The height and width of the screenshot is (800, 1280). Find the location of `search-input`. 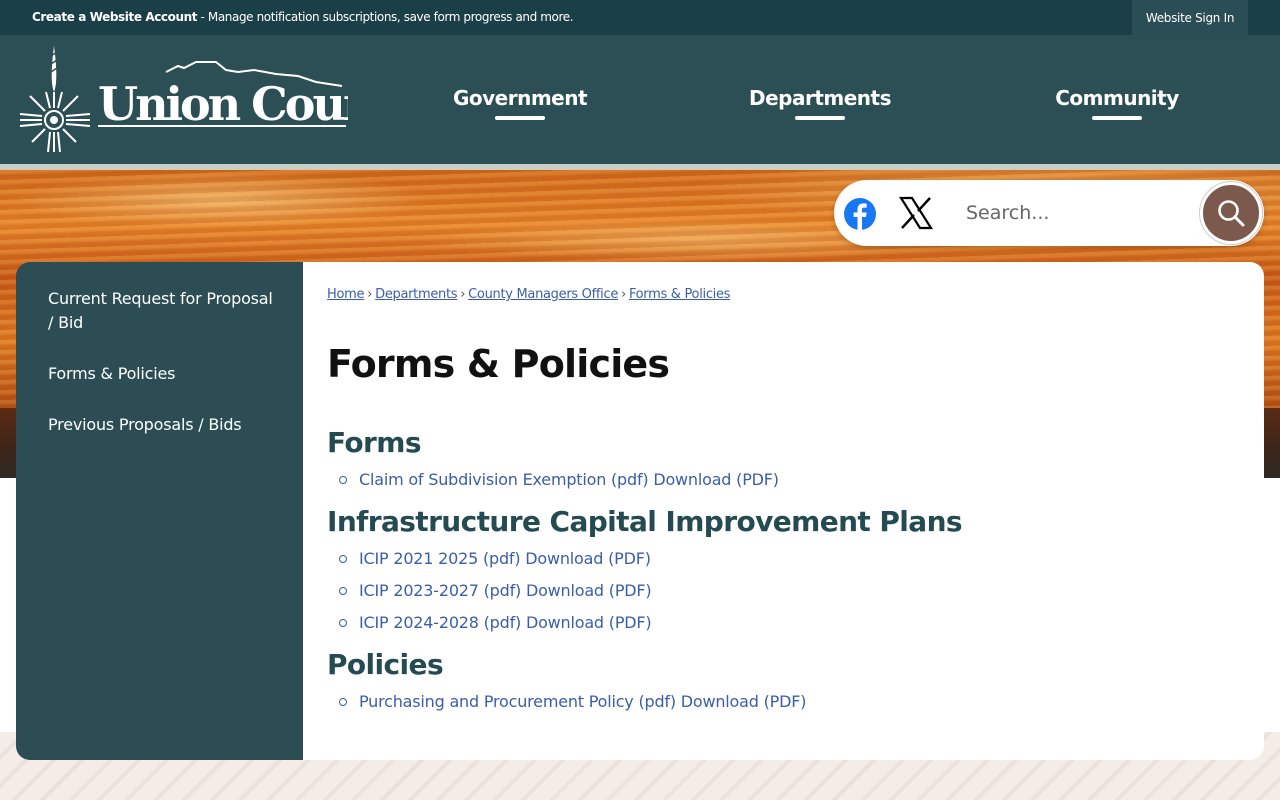

search-input is located at coordinates (1074, 213).